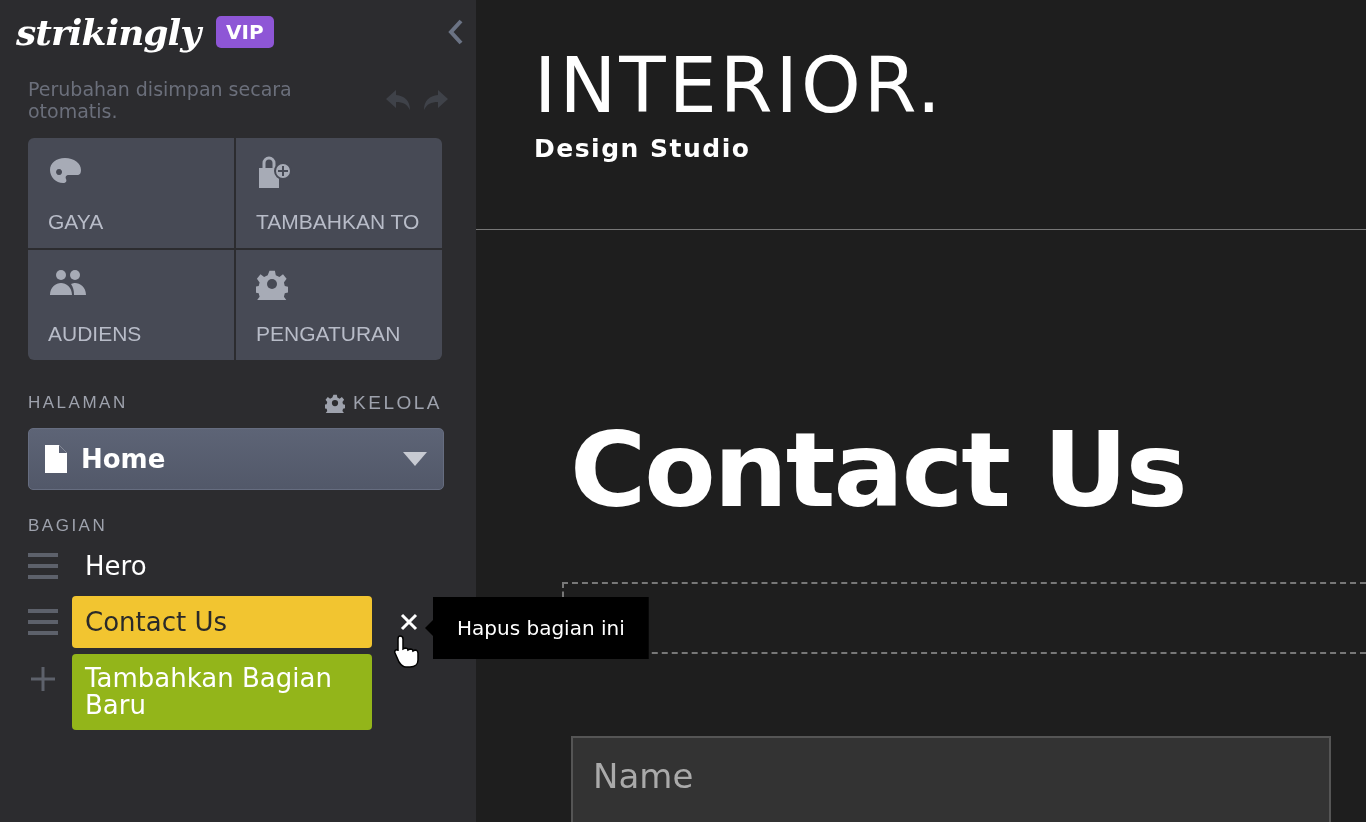  What do you see at coordinates (78, 403) in the screenshot?
I see `section-heading: HALAMAN` at bounding box center [78, 403].